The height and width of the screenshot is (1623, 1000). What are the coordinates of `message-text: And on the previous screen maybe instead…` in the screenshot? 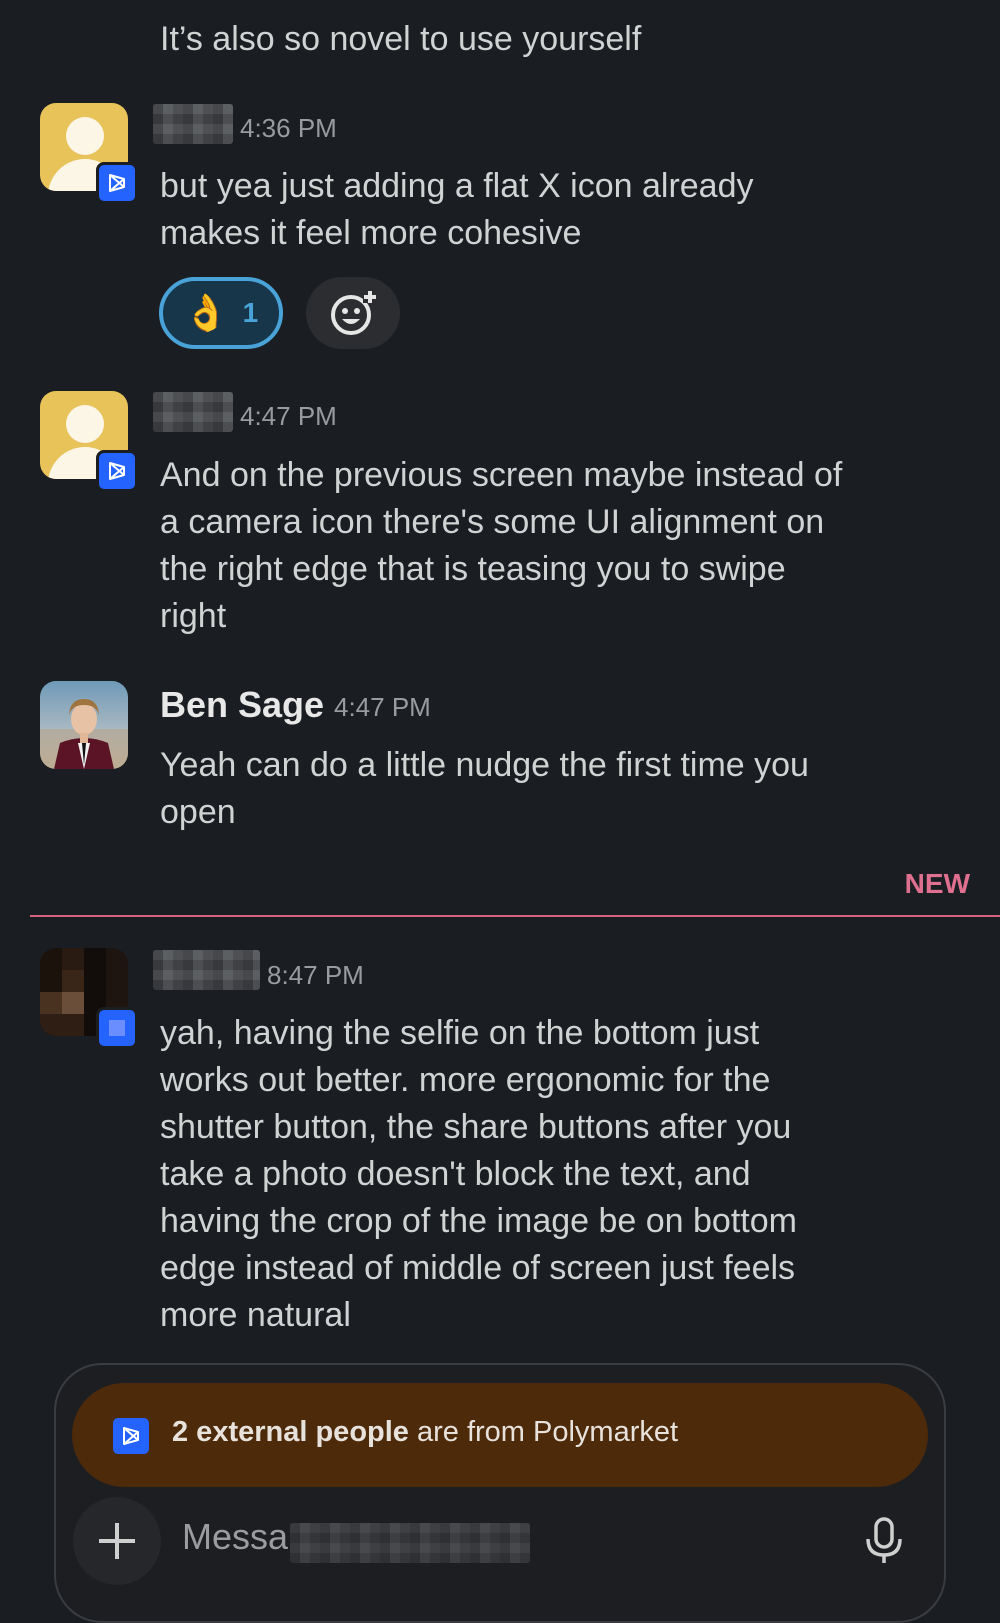 It's located at (501, 545).